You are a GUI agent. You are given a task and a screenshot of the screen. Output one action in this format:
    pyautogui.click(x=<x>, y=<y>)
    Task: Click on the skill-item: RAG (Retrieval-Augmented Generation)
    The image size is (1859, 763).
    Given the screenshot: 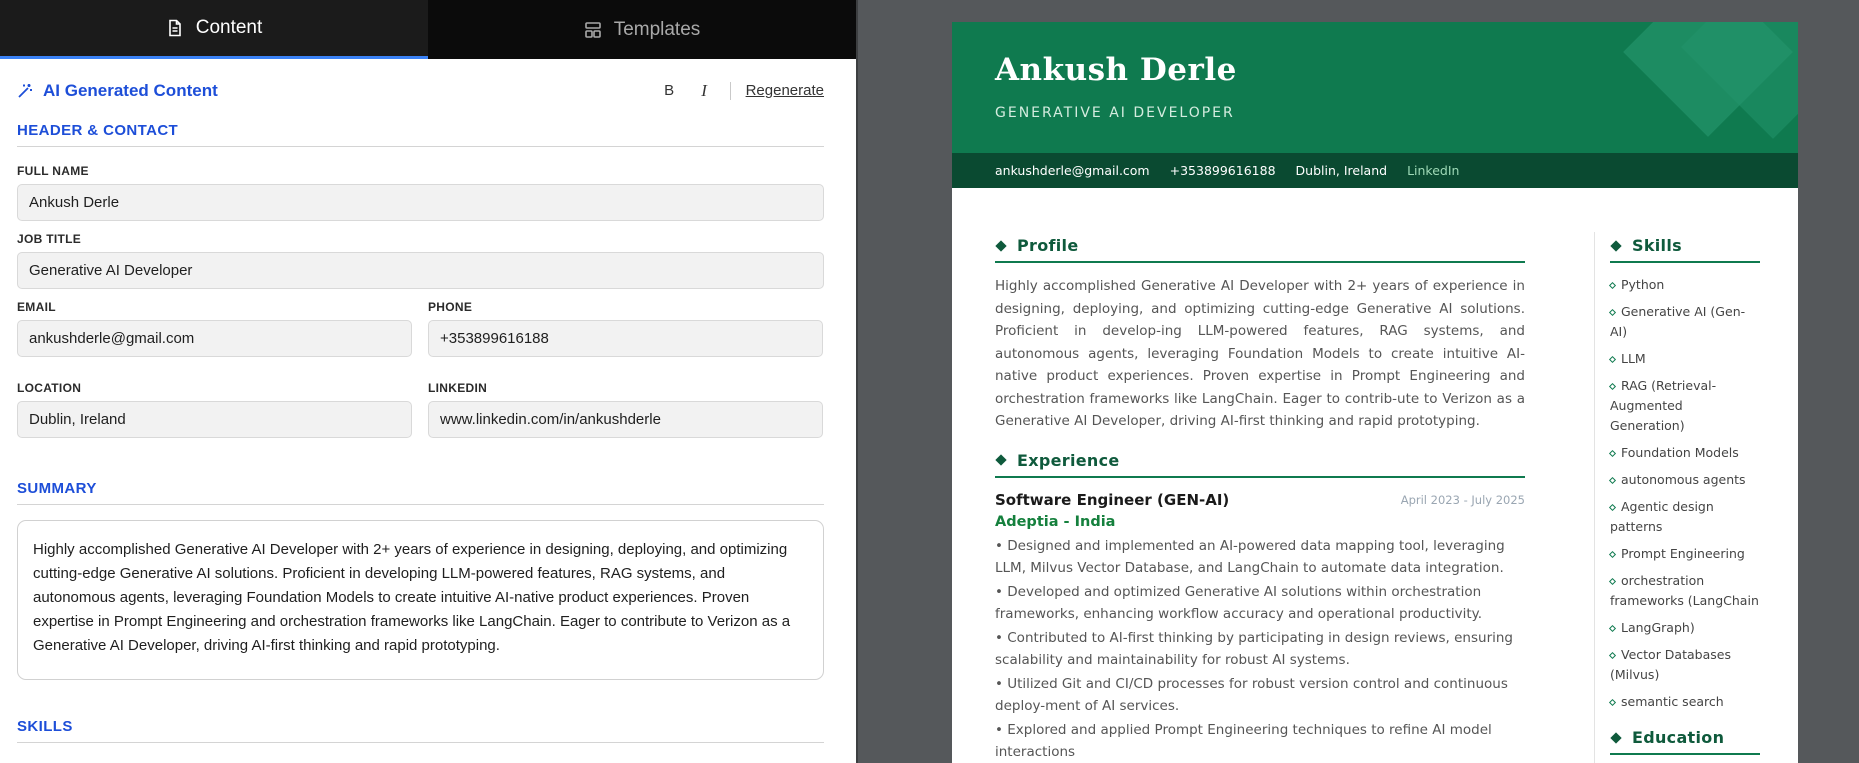 What is the action you would take?
    pyautogui.click(x=1684, y=406)
    